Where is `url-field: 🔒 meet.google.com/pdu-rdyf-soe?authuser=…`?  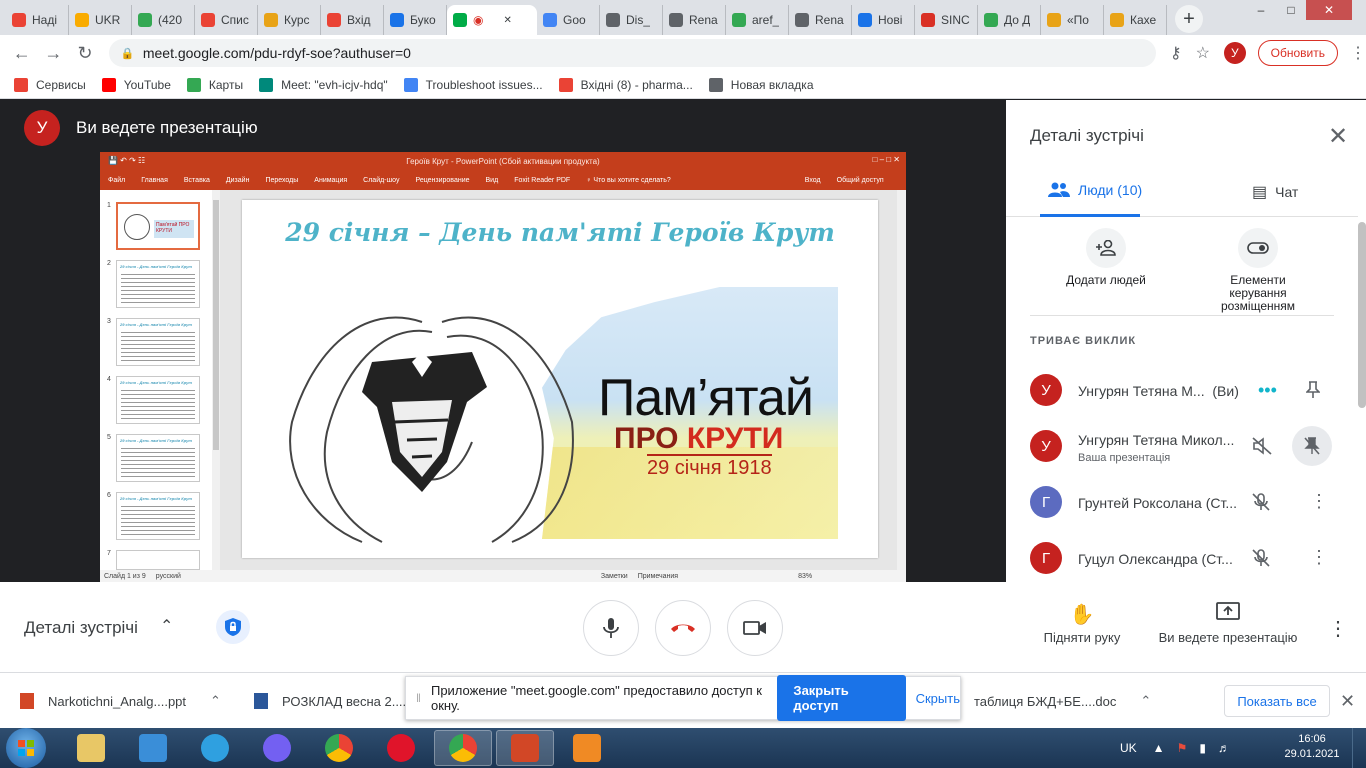 url-field: 🔒 meet.google.com/pdu-rdyf-soe?authuser=… is located at coordinates (632, 53).